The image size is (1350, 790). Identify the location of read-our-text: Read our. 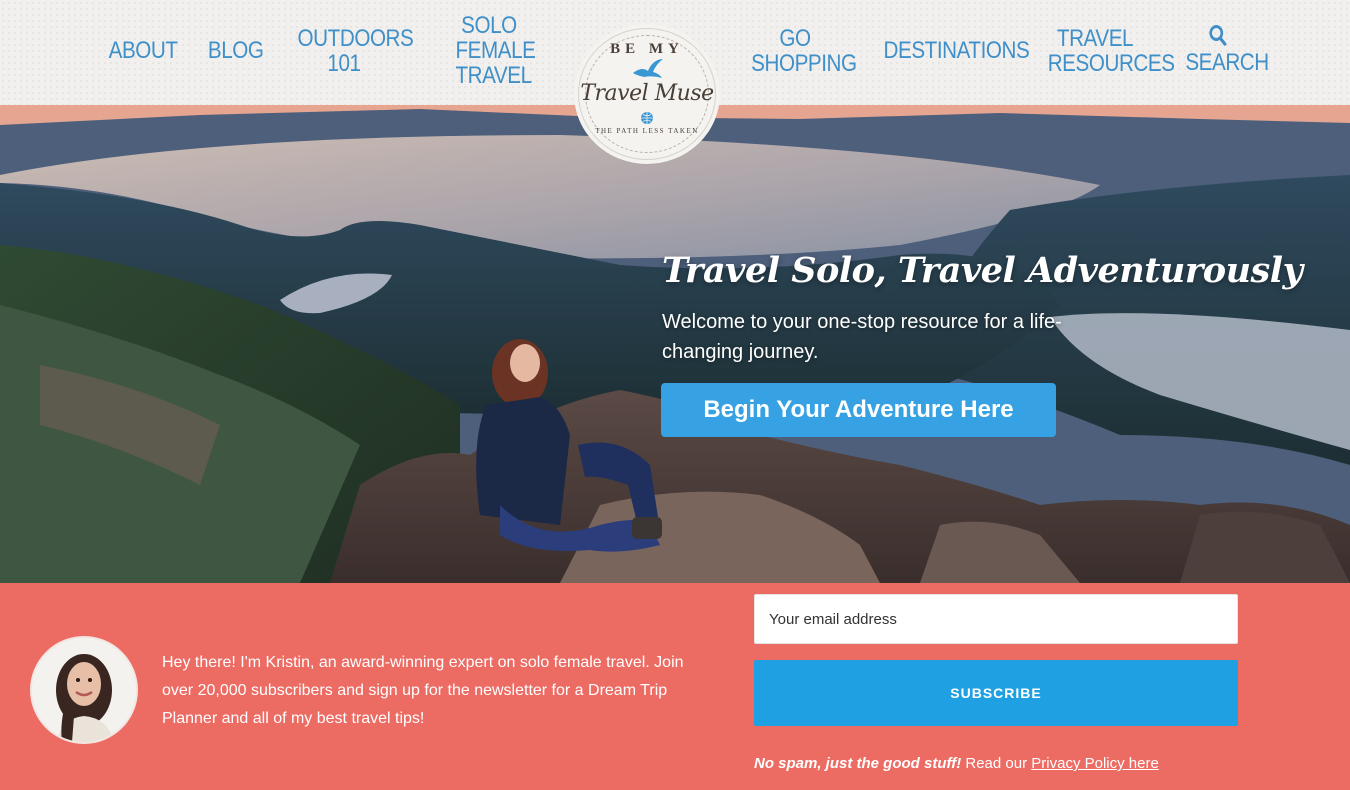
(996, 763).